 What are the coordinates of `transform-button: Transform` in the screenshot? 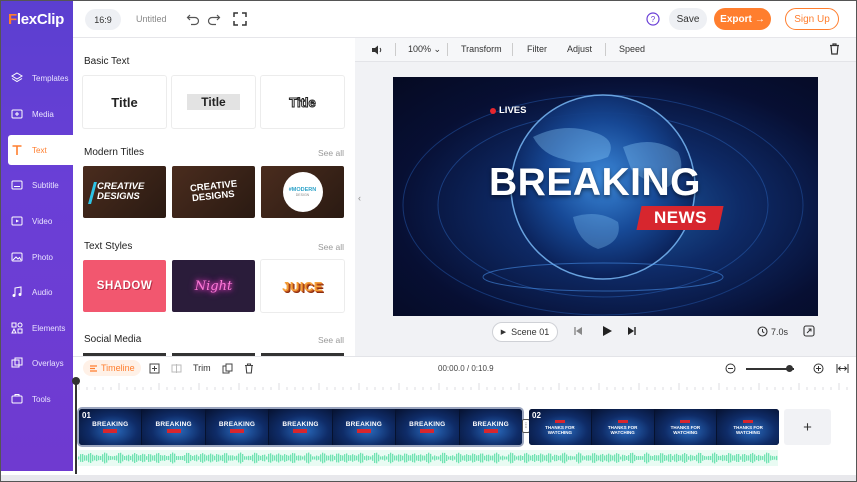 It's located at (481, 49).